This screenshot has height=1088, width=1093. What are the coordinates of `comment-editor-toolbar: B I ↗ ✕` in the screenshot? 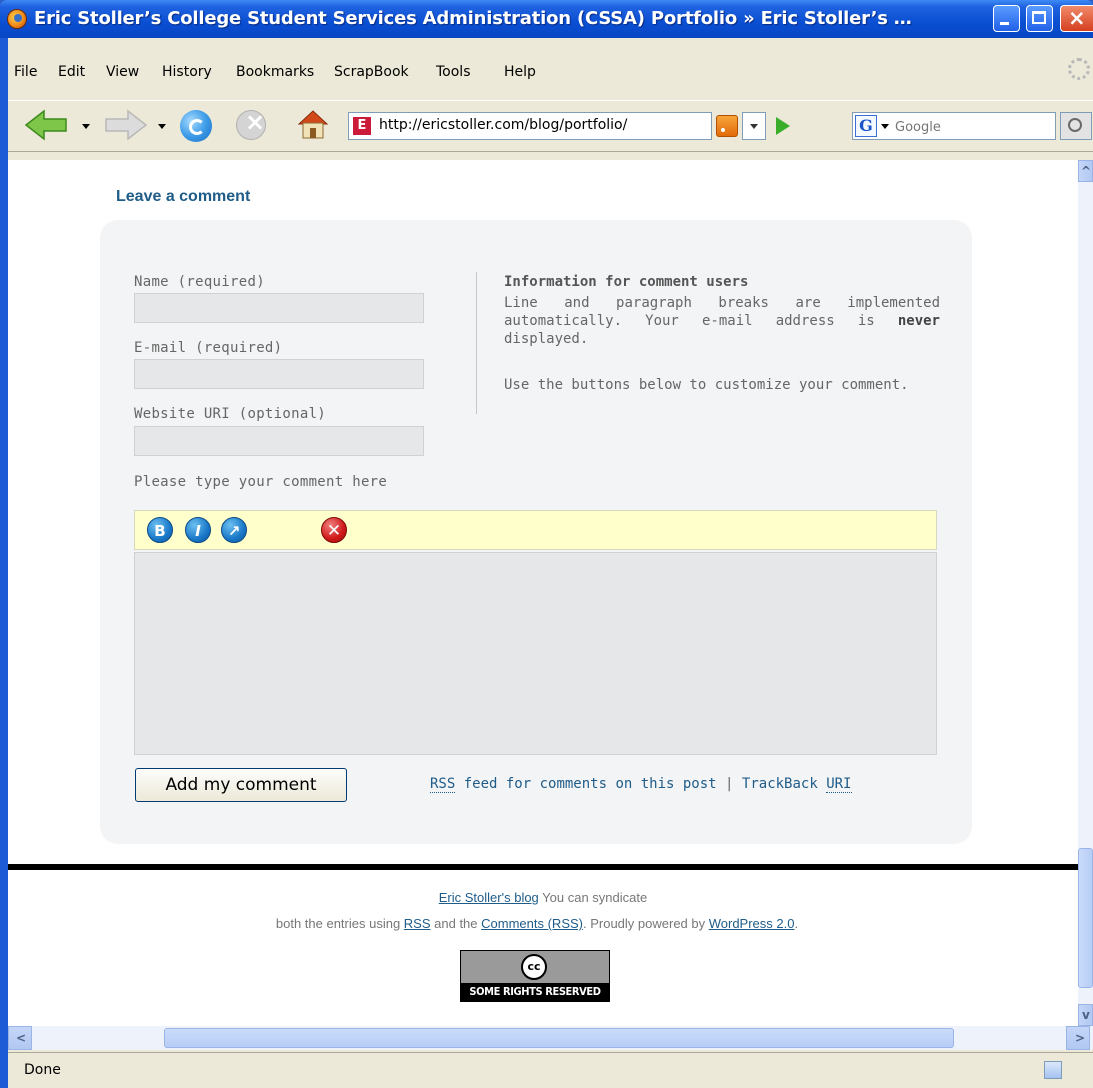 It's located at (535, 530).